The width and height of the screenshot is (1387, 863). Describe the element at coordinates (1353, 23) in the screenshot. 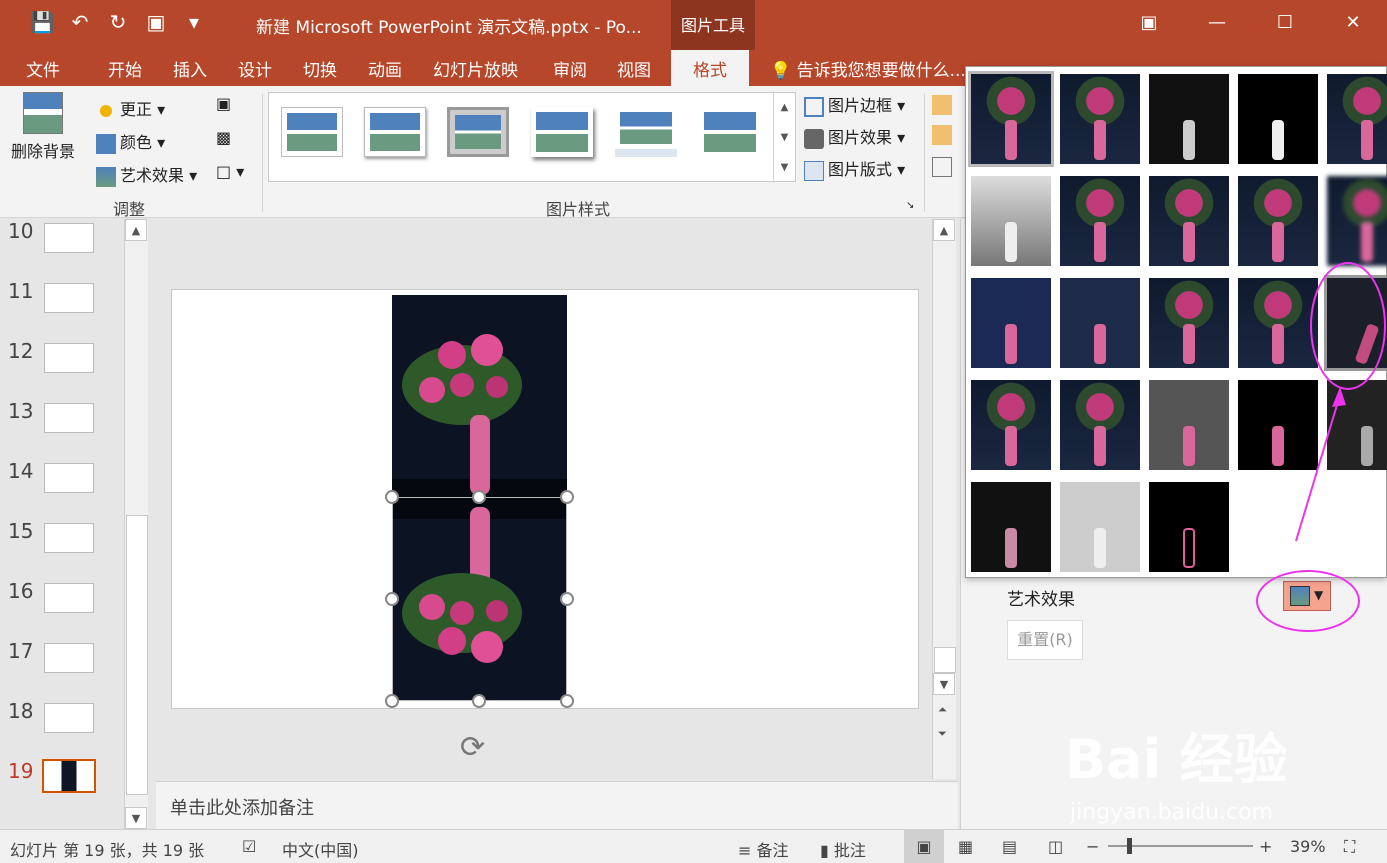

I see `close-icon: ✕` at that location.